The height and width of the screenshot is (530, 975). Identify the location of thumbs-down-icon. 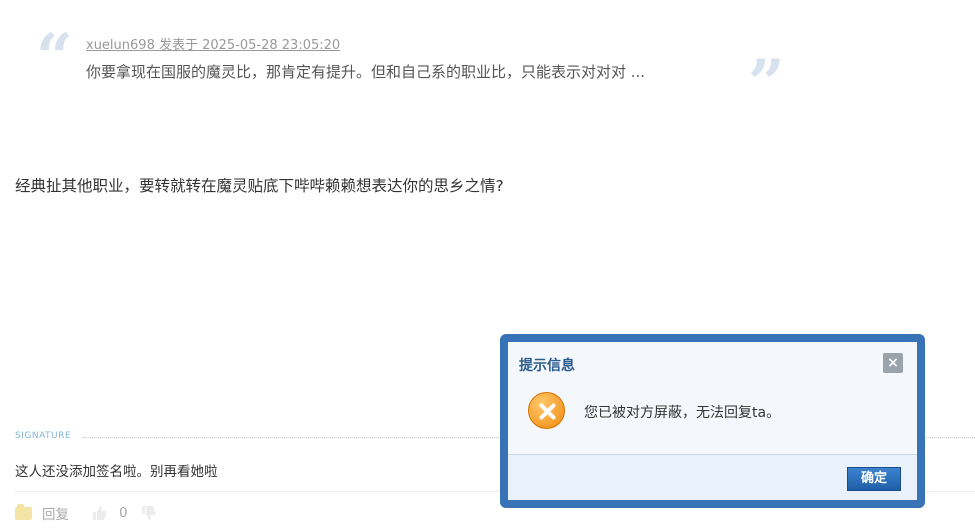
(148, 513).